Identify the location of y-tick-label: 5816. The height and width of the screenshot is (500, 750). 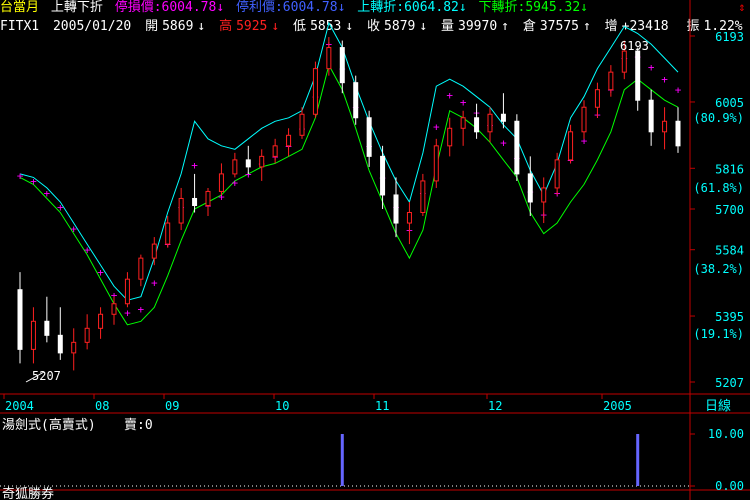
(729, 169).